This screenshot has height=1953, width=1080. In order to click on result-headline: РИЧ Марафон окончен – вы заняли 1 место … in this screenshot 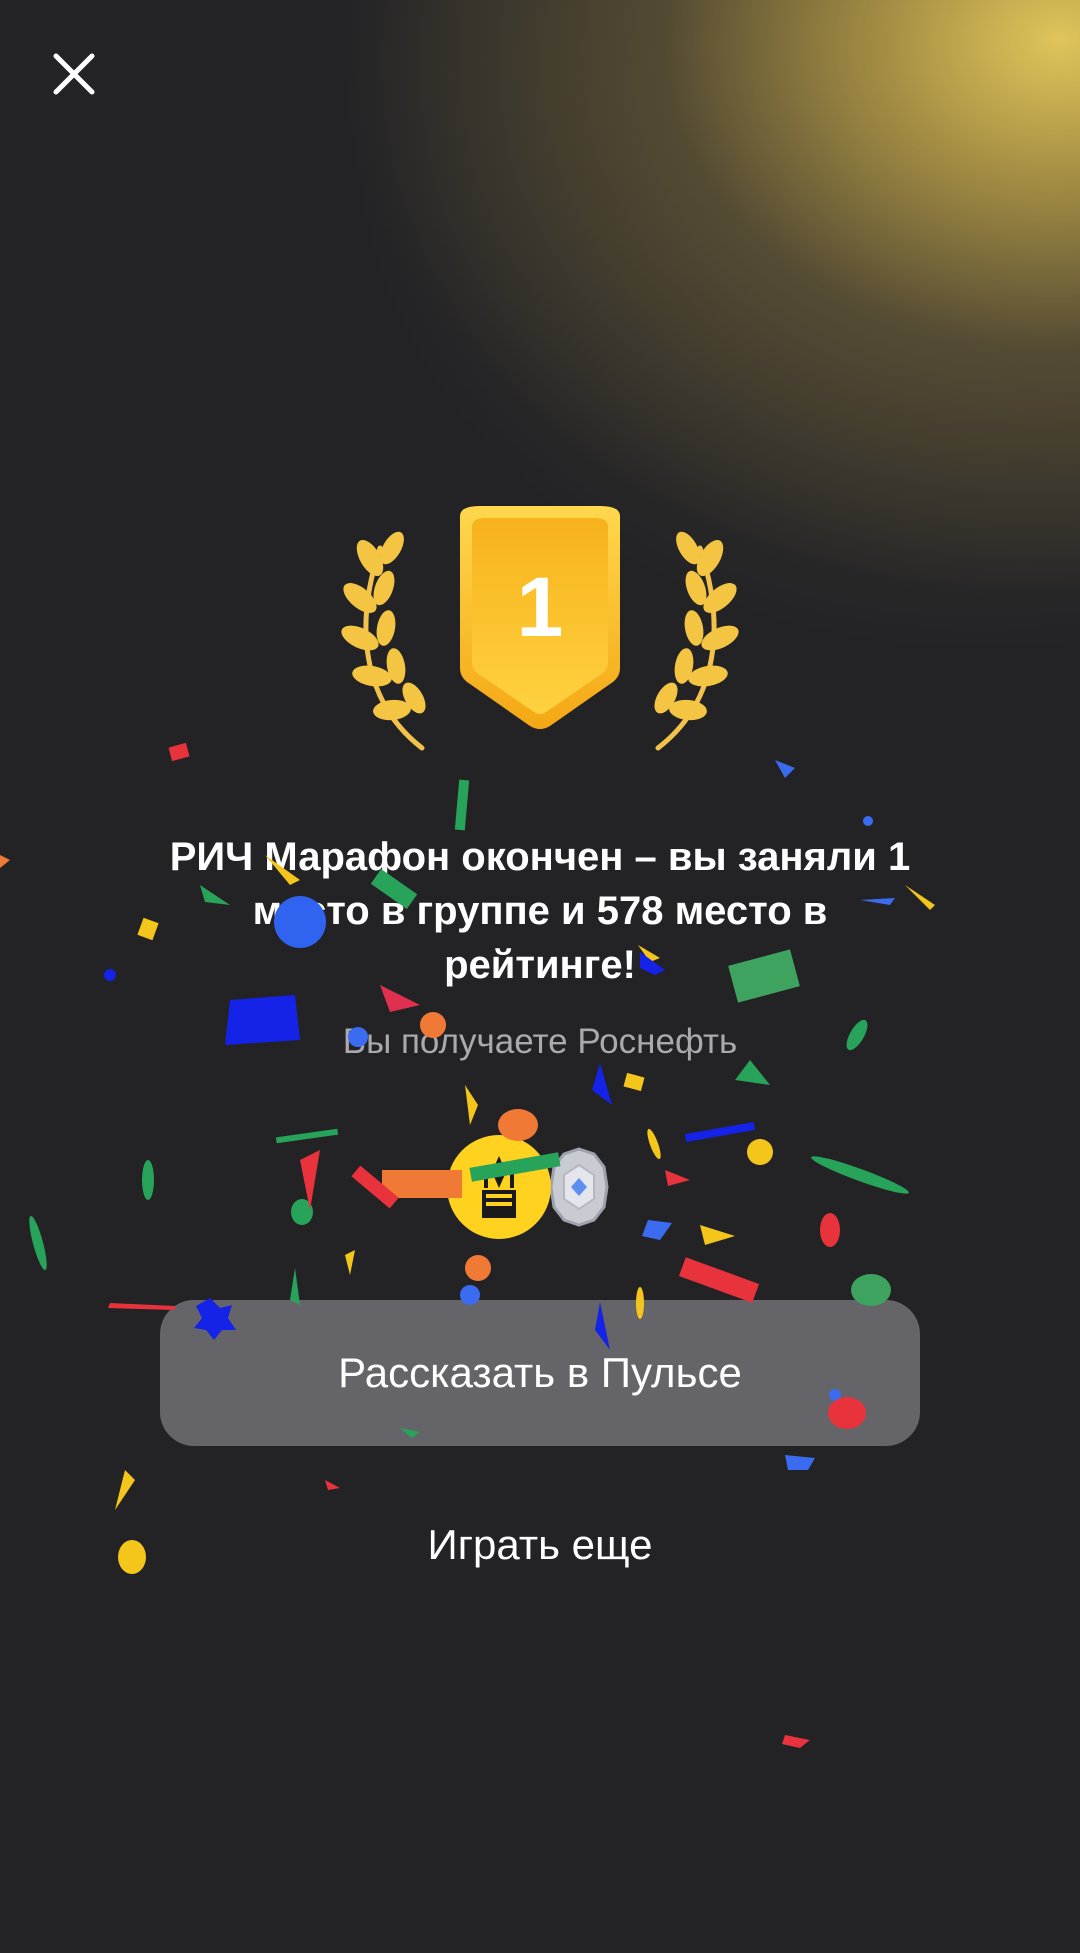, I will do `click(540, 911)`.